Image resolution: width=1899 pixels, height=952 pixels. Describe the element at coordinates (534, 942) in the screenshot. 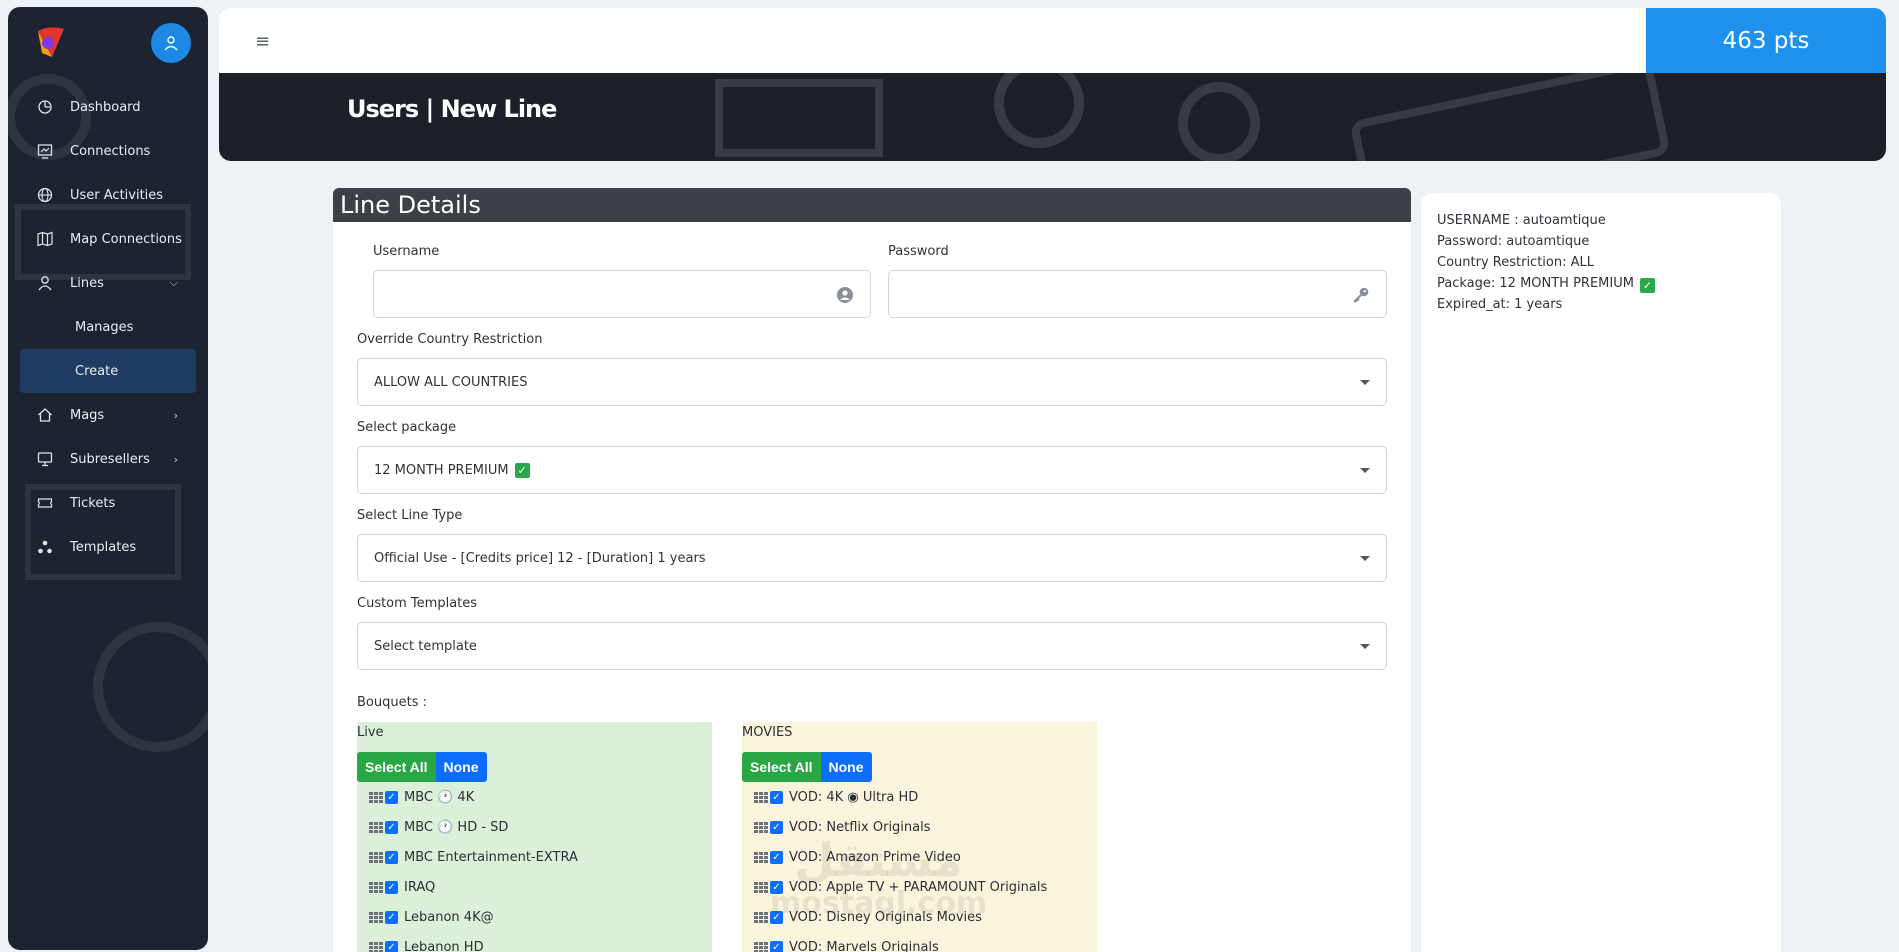

I see `bouquet-item: ✓ Lebanon HD` at that location.